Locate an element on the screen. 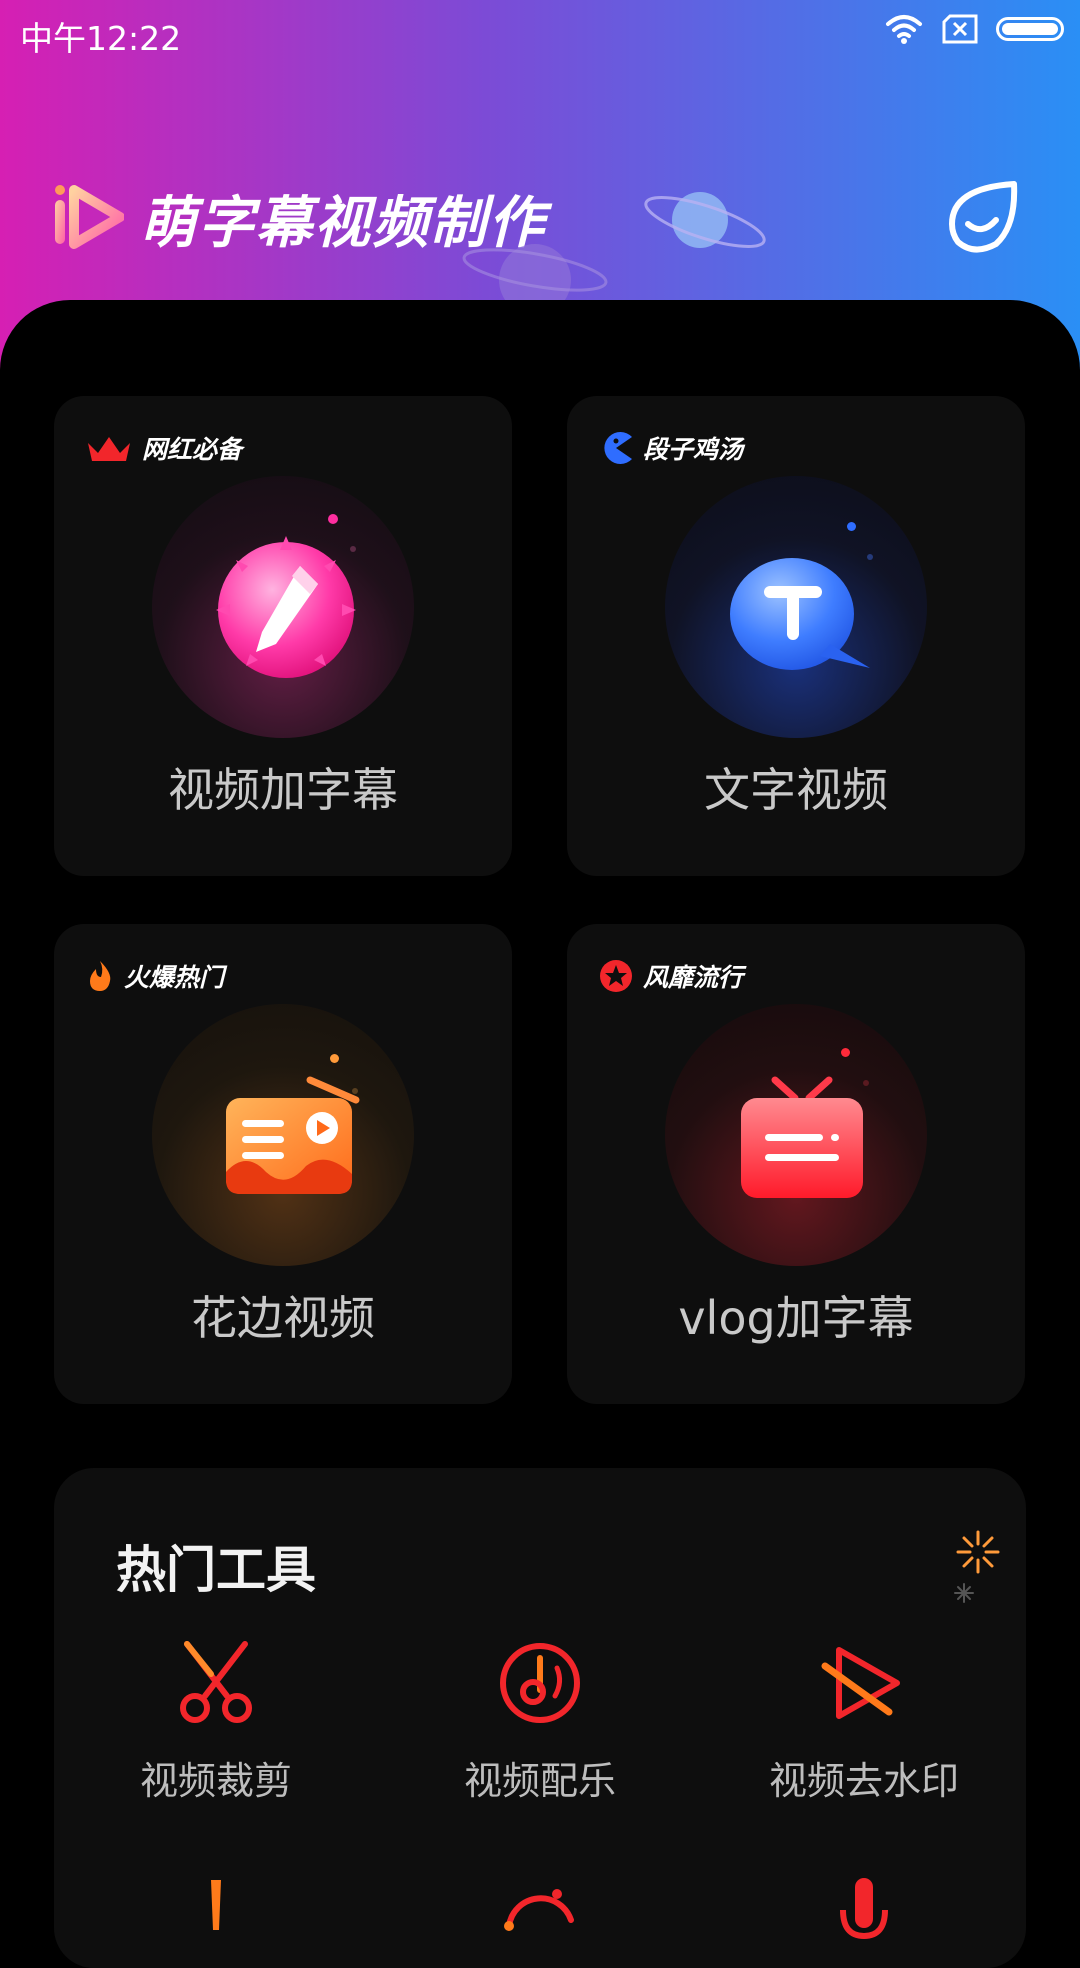  status-icons is located at coordinates (974, 29).